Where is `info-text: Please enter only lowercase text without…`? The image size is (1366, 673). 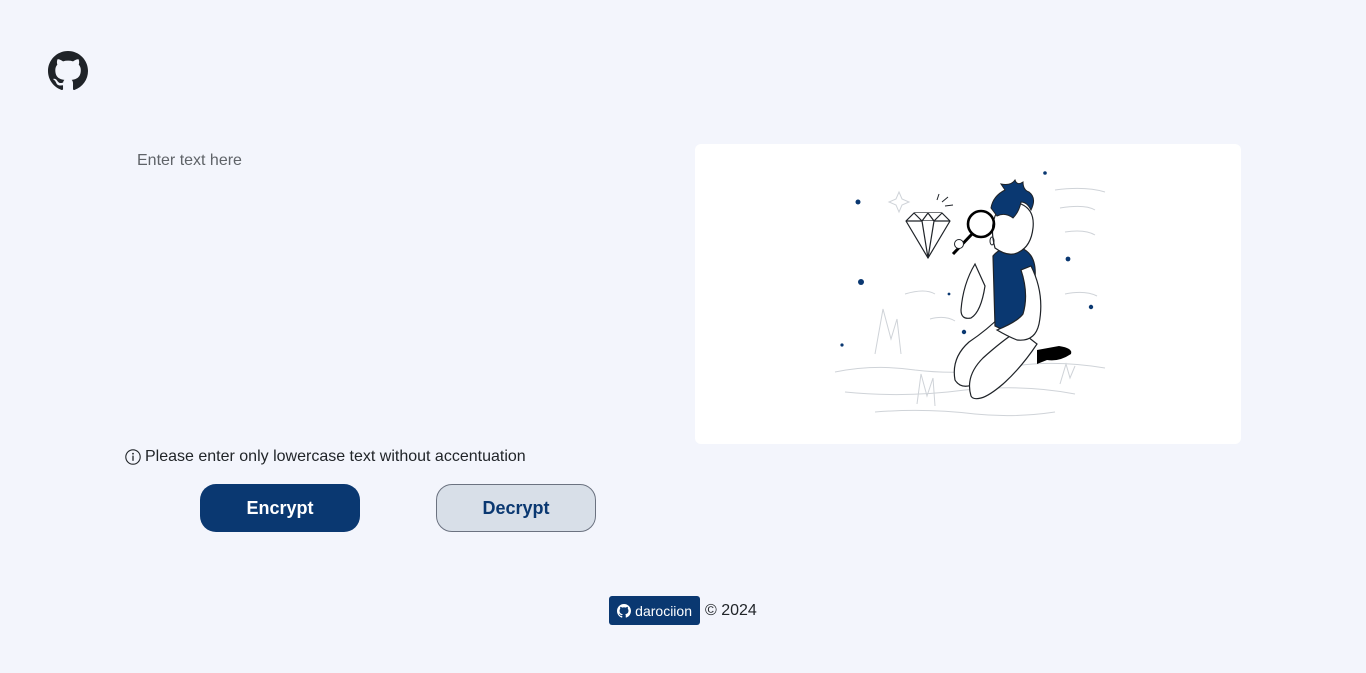
info-text: Please enter only lowercase text without… is located at coordinates (335, 456).